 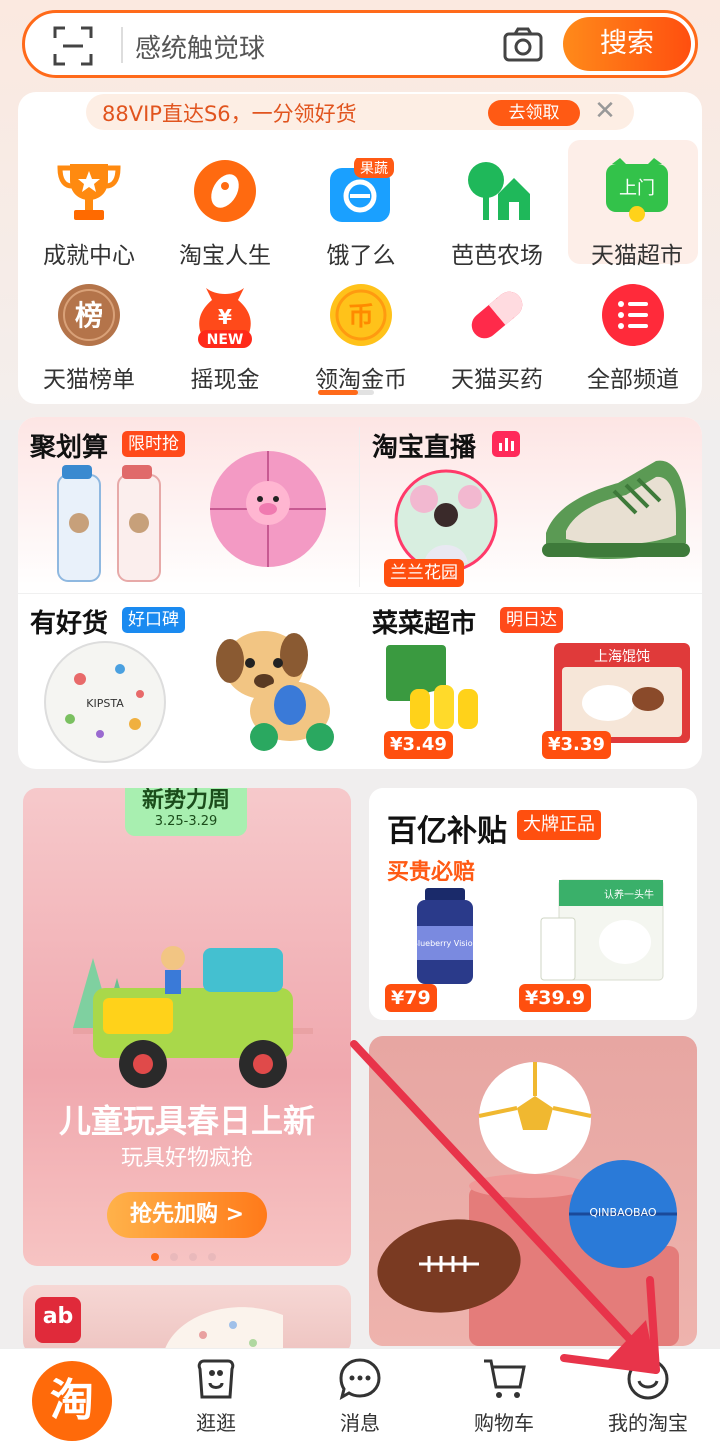 I want to click on package-text: 上海馄饨, so click(x=622, y=657).